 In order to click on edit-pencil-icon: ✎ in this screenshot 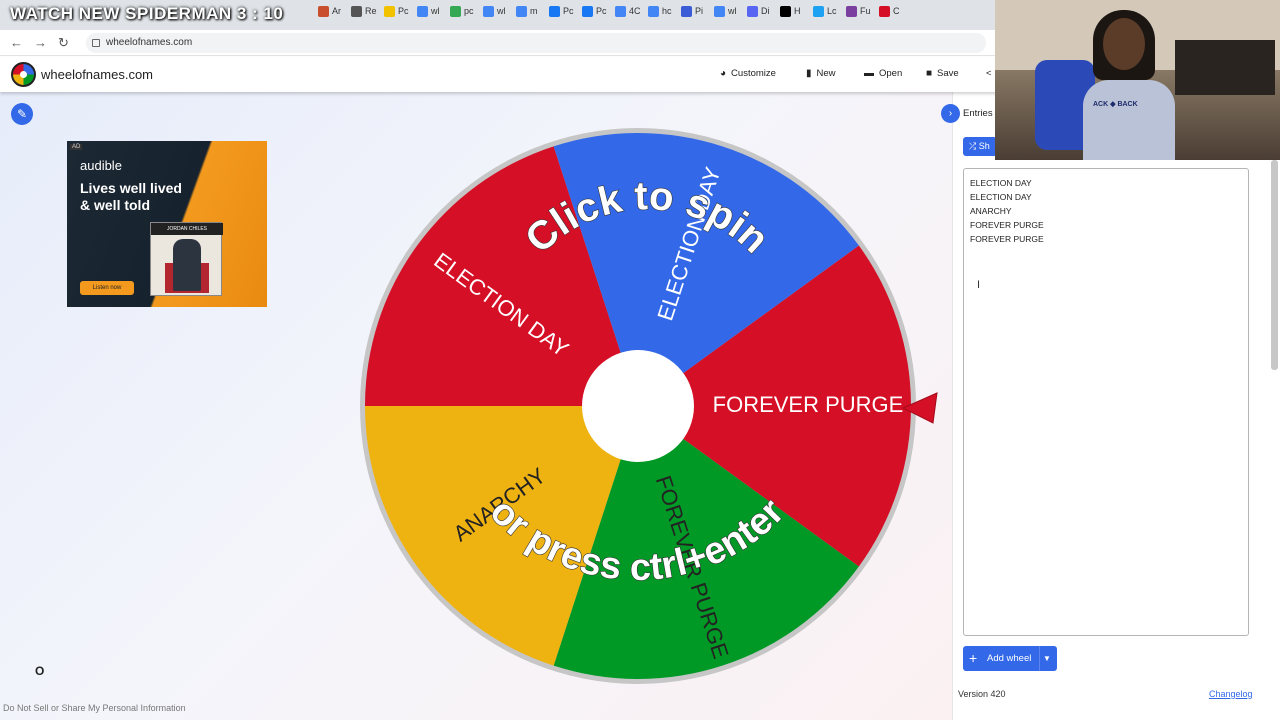, I will do `click(22, 114)`.